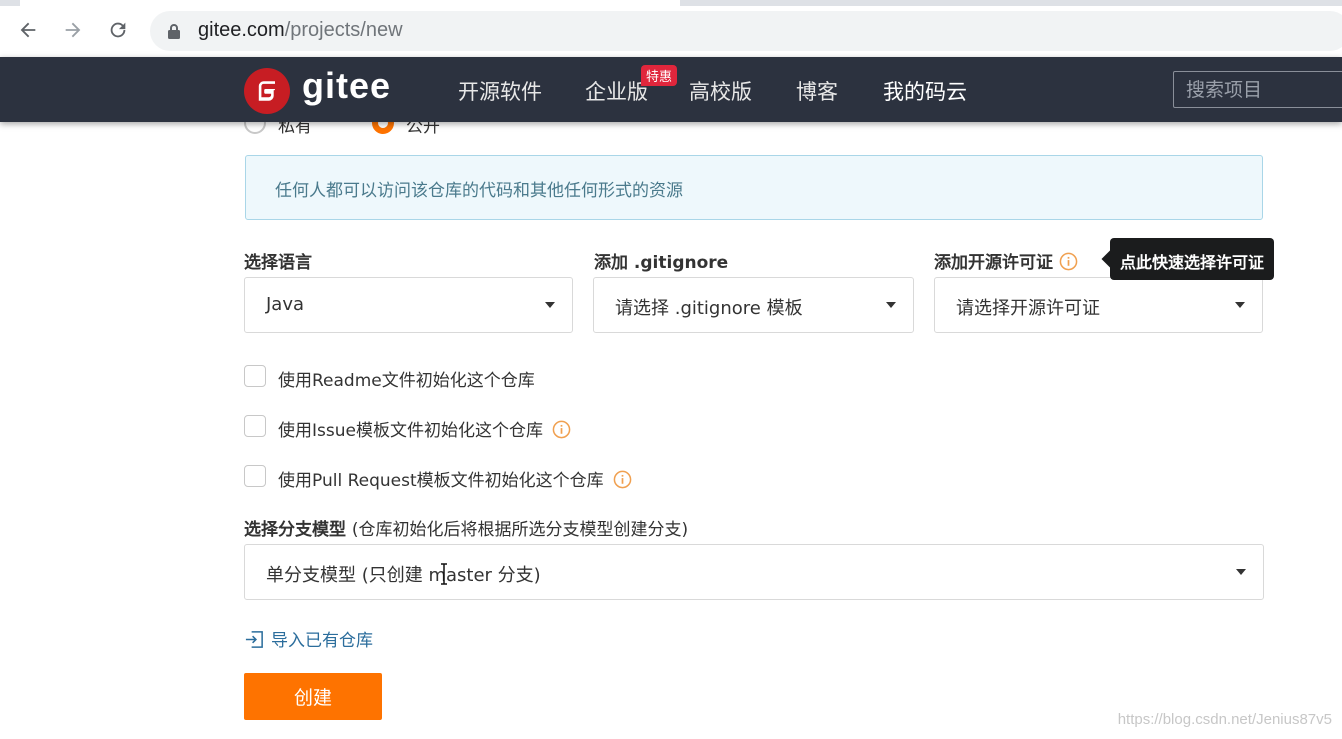 This screenshot has width=1342, height=739. What do you see at coordinates (343, 30) in the screenshot?
I see `url-path: /projects/new` at bounding box center [343, 30].